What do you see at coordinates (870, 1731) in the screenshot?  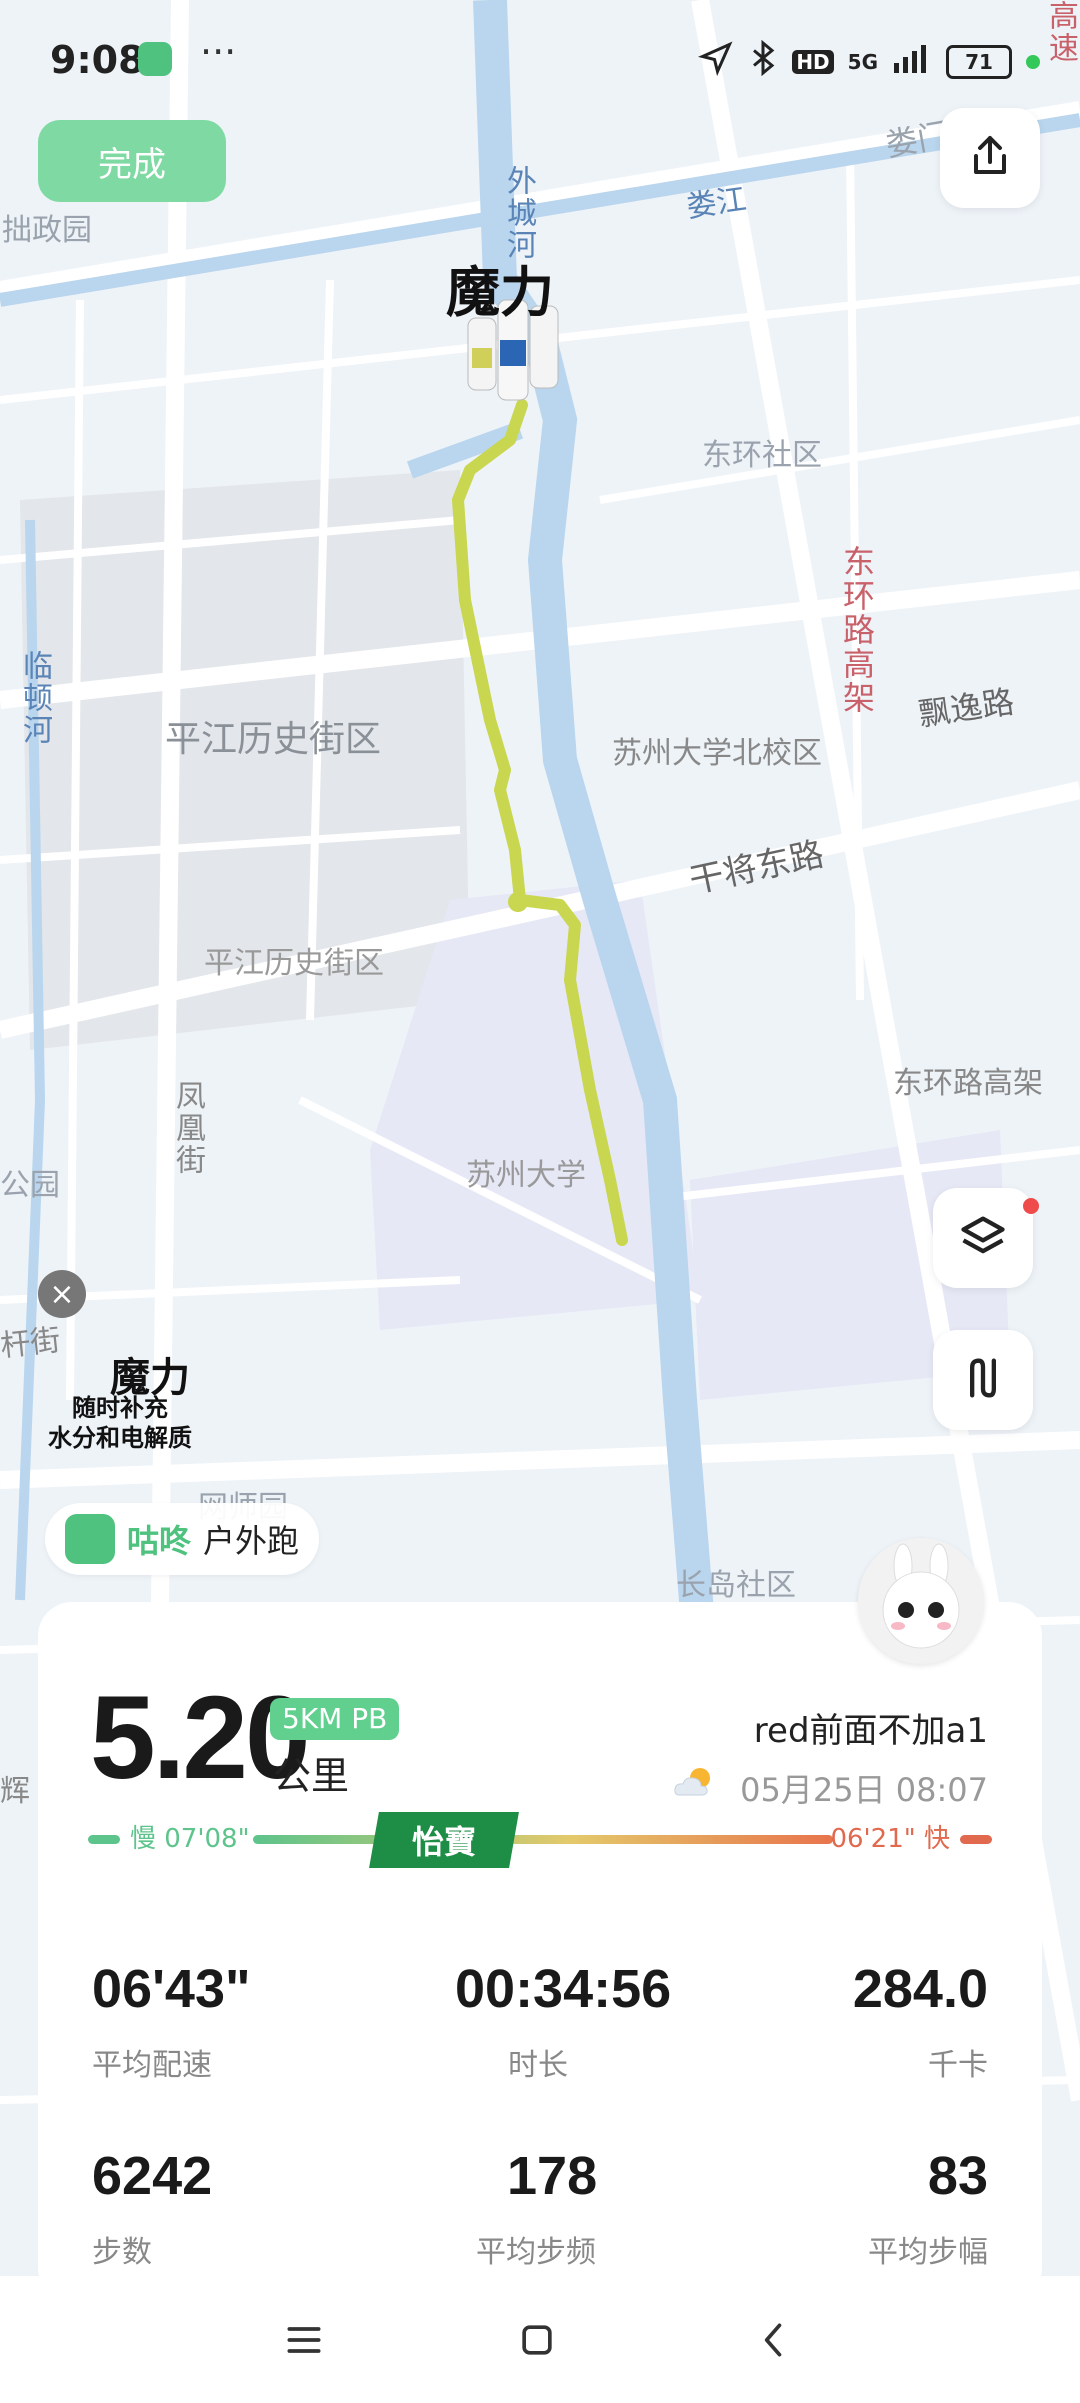 I see `run-name: red前面不加a1` at bounding box center [870, 1731].